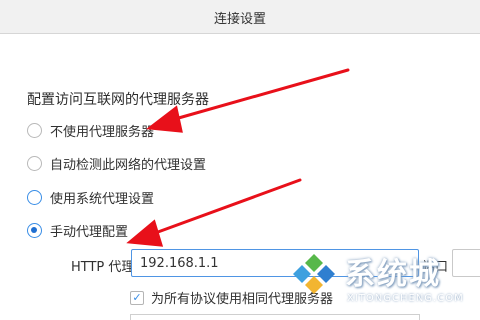  Describe the element at coordinates (393, 274) in the screenshot. I see `watermark-text: 系统城` at that location.